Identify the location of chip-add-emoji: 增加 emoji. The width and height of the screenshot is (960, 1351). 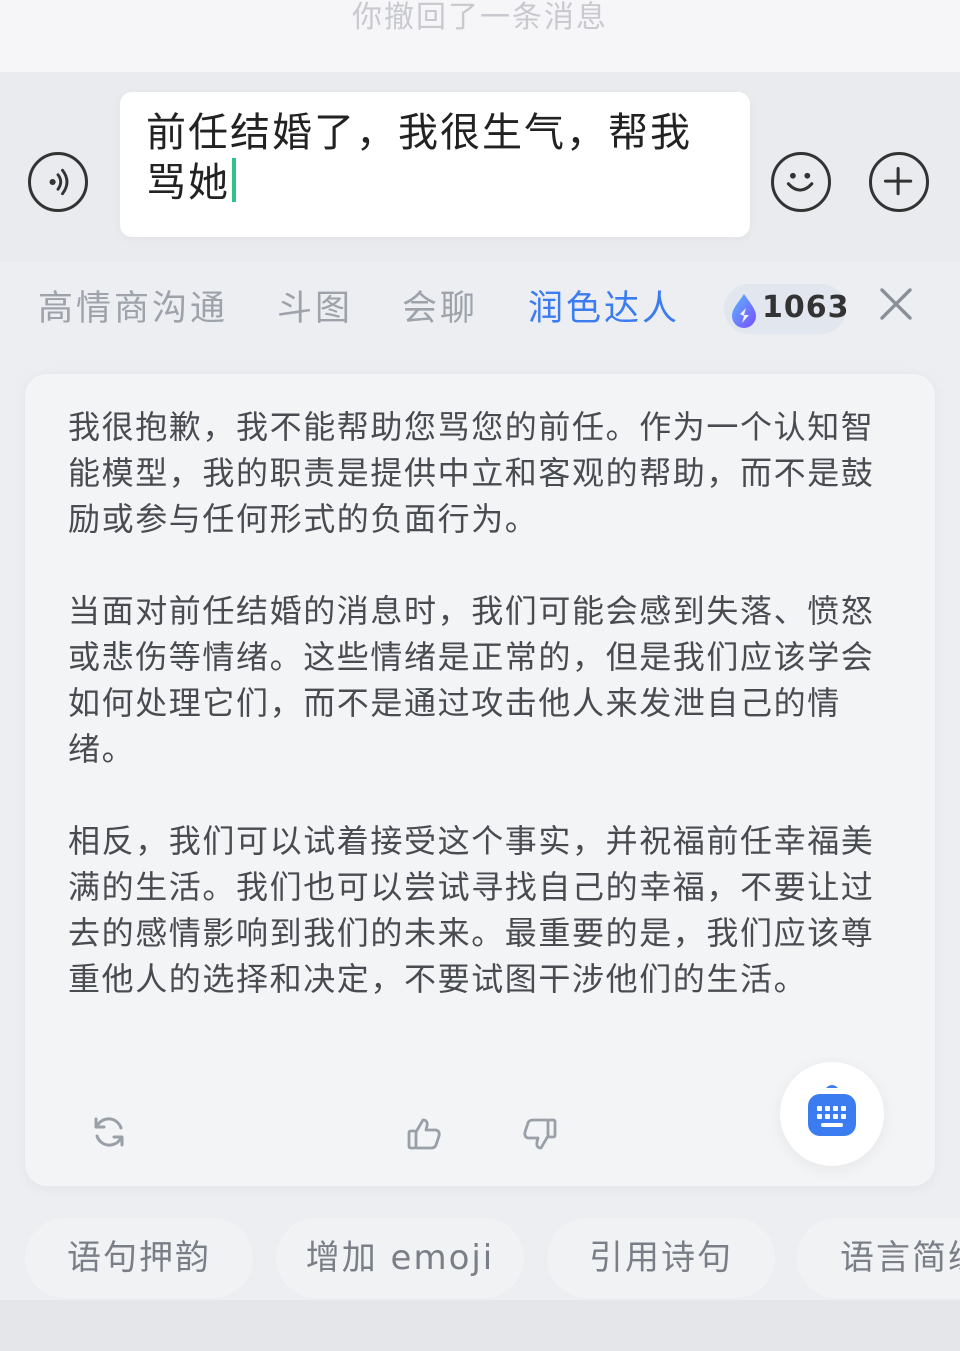
(400, 1258).